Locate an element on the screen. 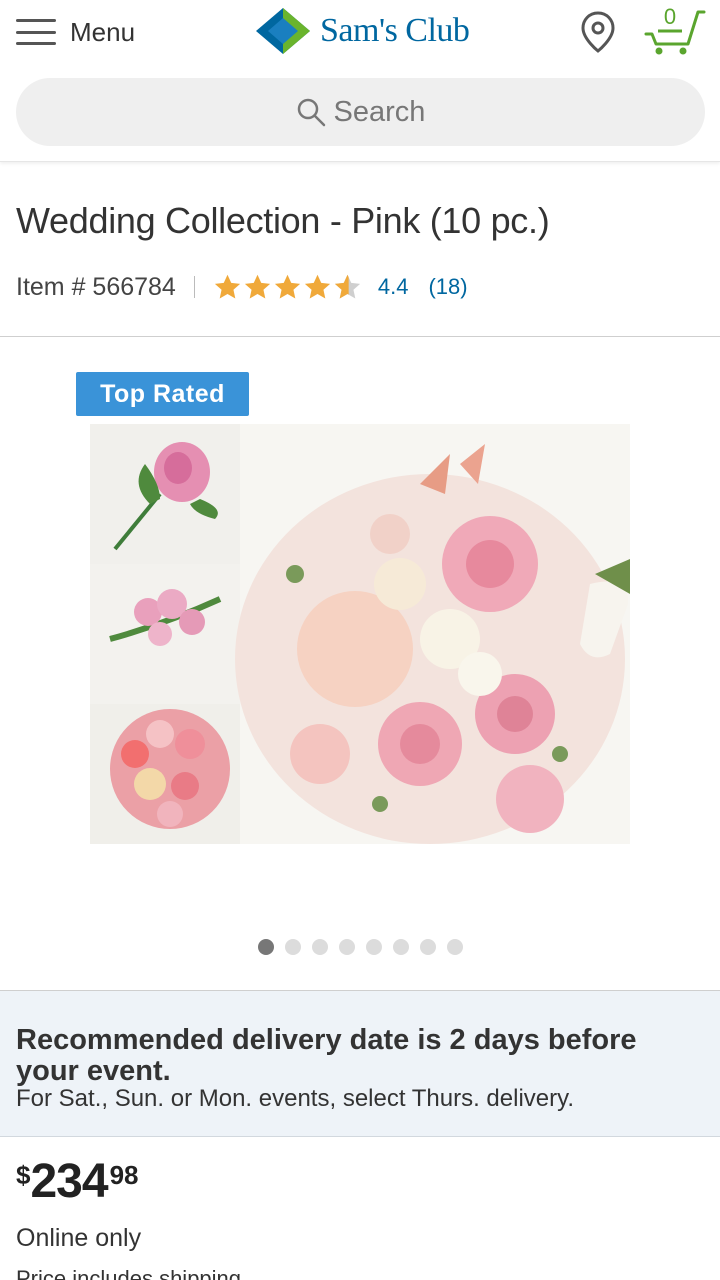 Image resolution: width=720 pixels, height=1280 pixels. search-placeholder: Search is located at coordinates (379, 111).